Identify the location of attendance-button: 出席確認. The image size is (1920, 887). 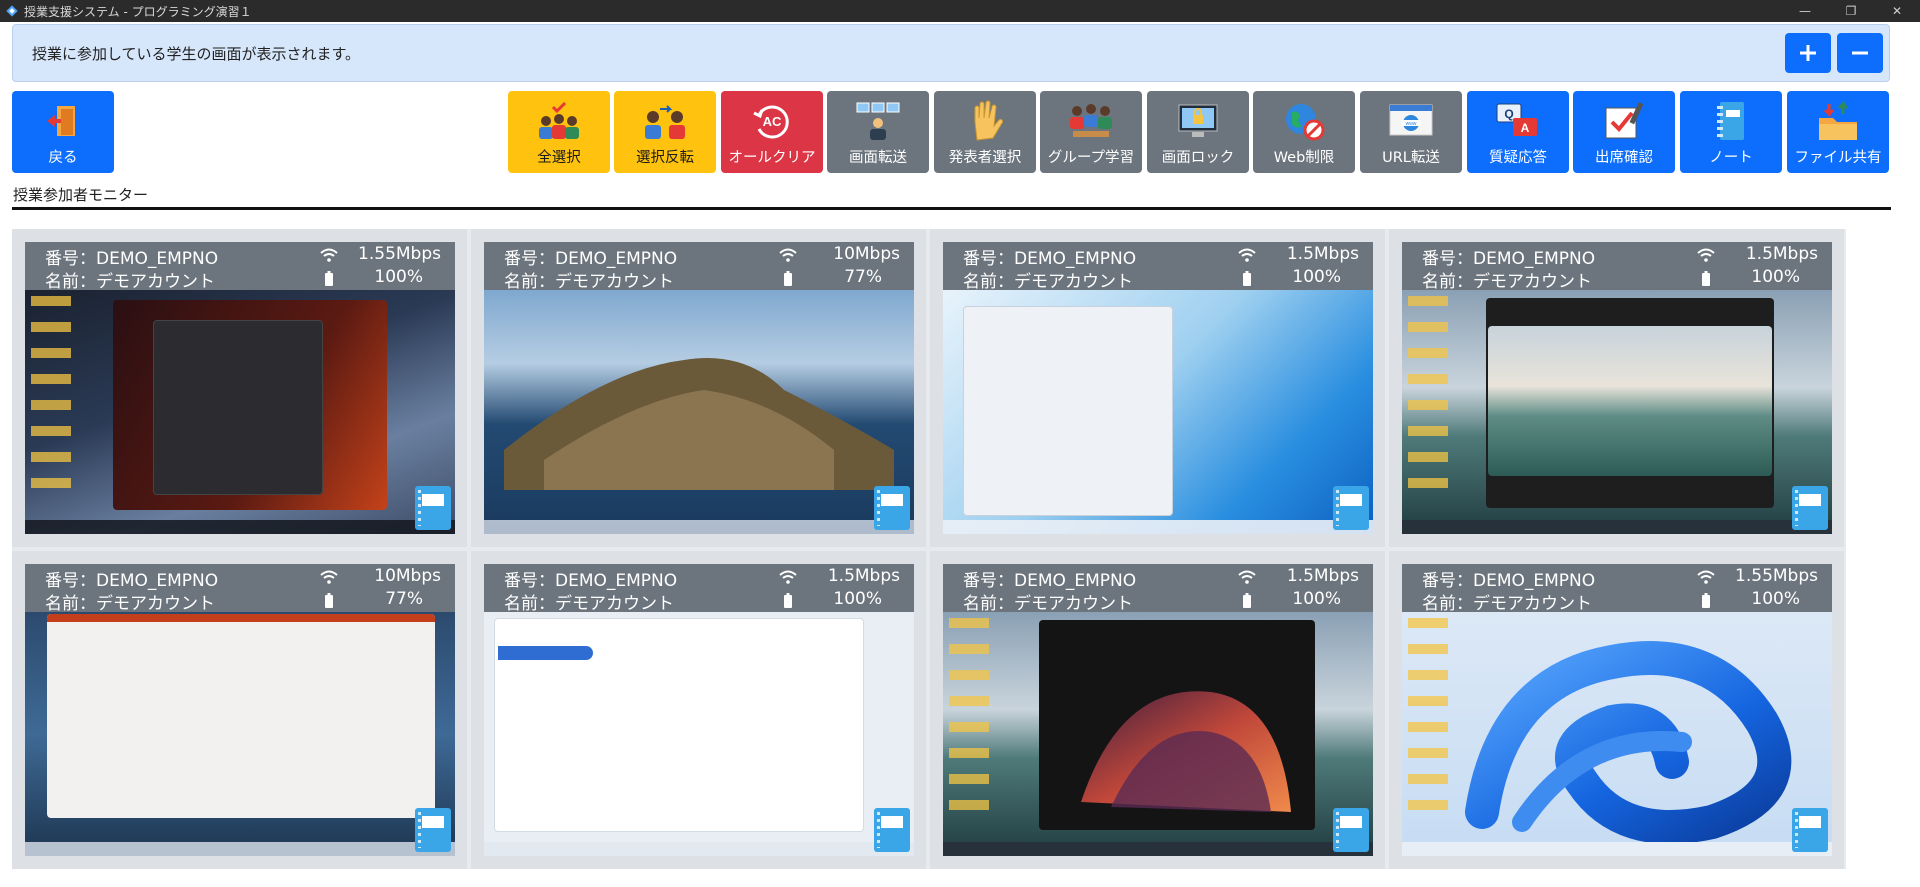
(1624, 132).